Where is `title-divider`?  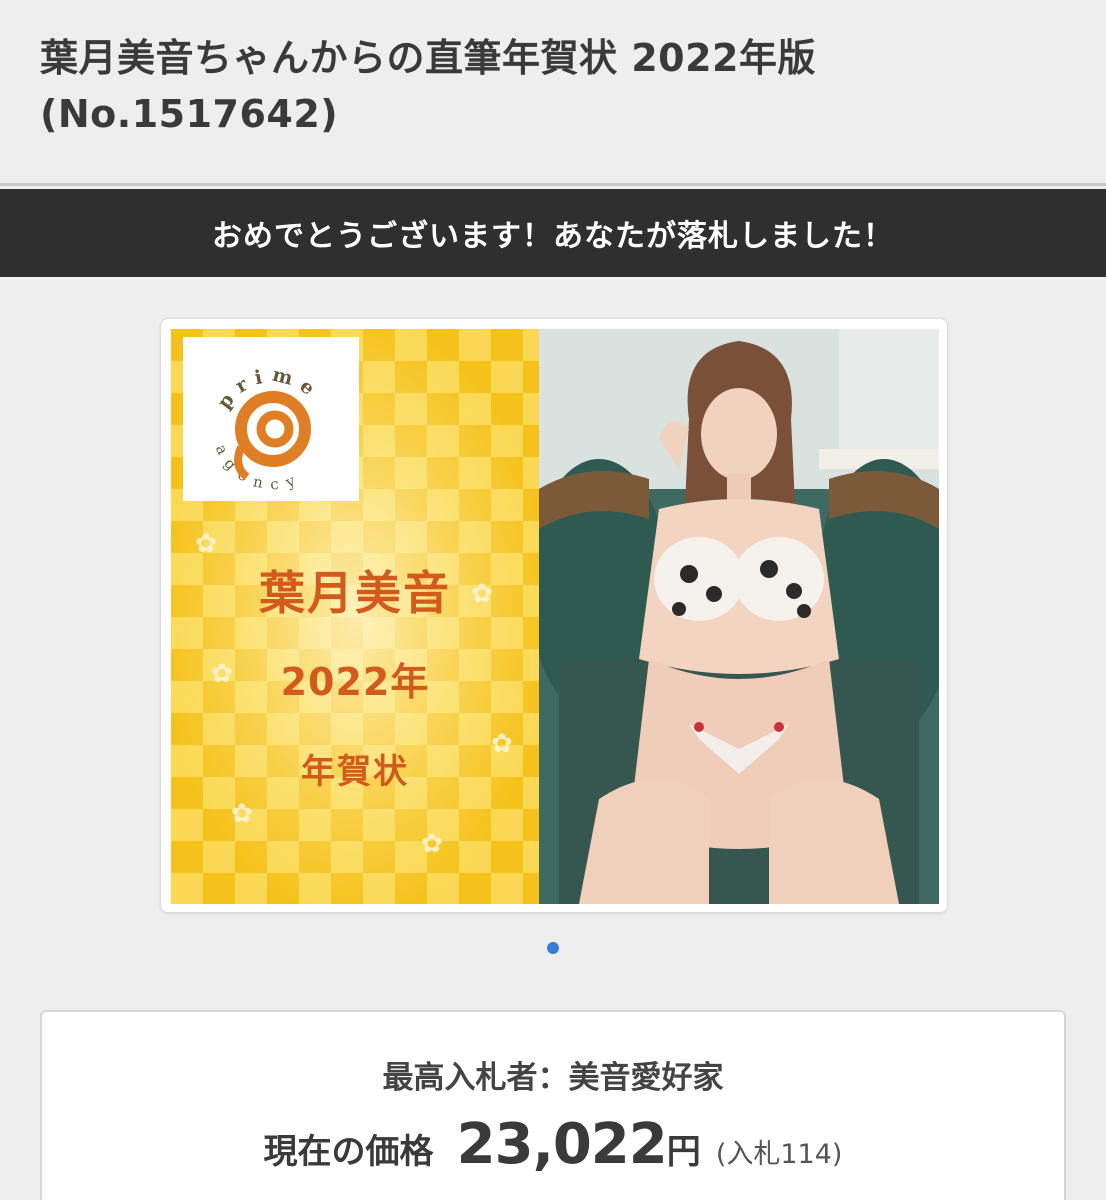 title-divider is located at coordinates (553, 184).